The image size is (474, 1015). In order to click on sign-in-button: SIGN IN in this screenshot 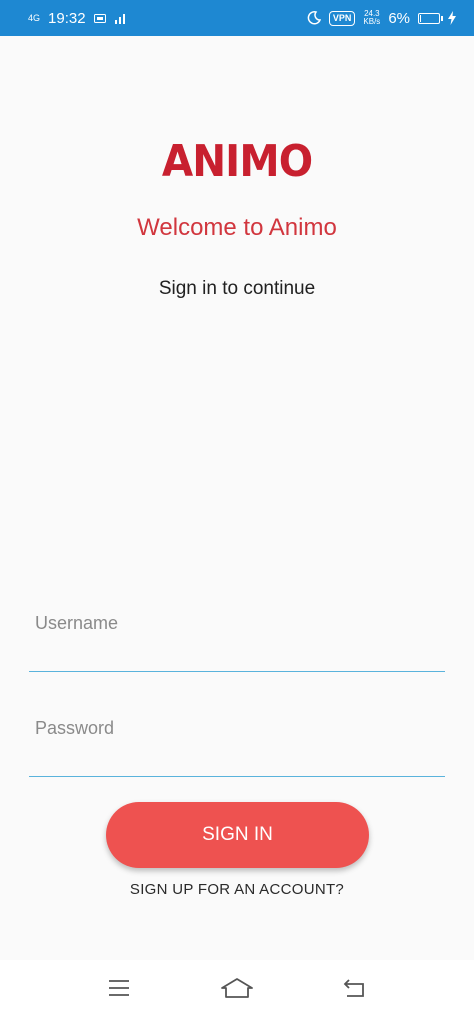, I will do `click(237, 835)`.